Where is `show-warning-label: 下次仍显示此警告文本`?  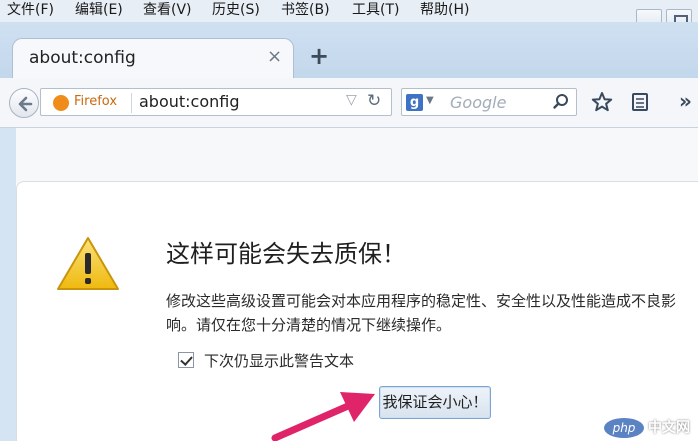
show-warning-label: 下次仍显示此警告文本 is located at coordinates (279, 360).